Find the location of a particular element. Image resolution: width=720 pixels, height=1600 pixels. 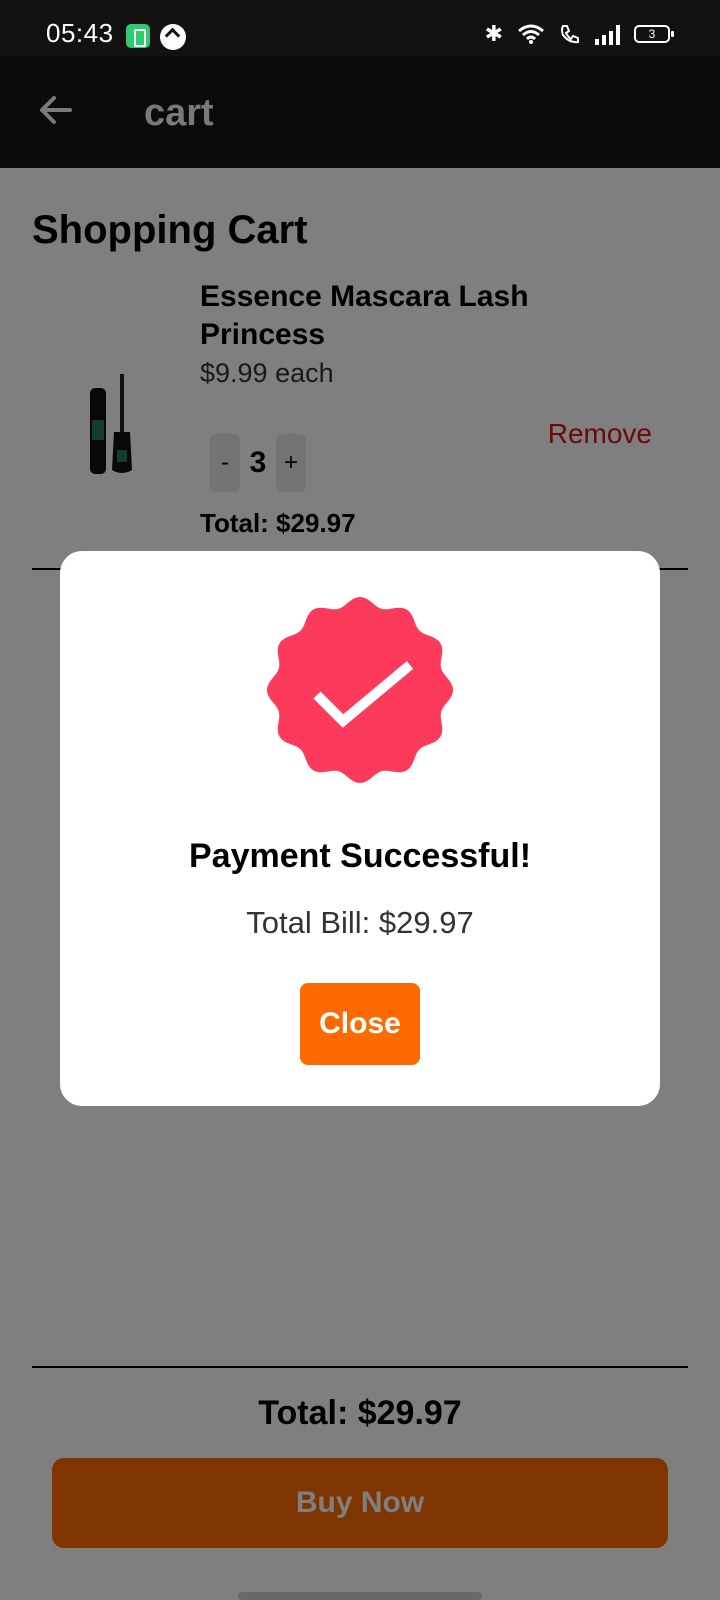

battery-level: 3 is located at coordinates (652, 34).